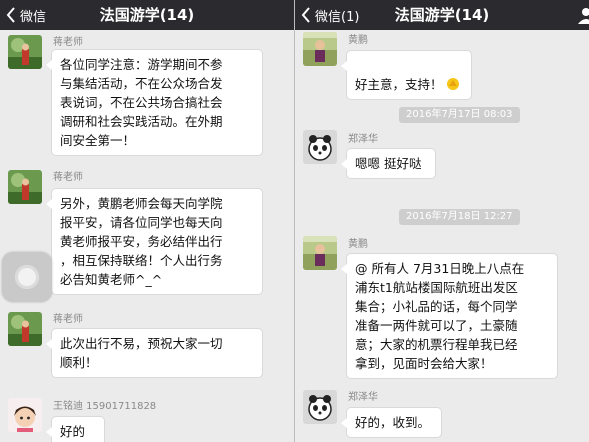  I want to click on avatar-wang-mingdi, so click(25, 415).